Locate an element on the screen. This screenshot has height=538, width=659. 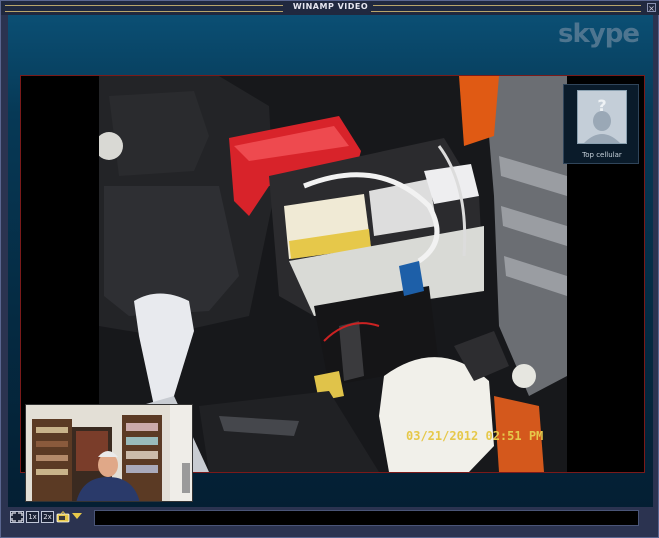
self-view-video is located at coordinates (109, 453).